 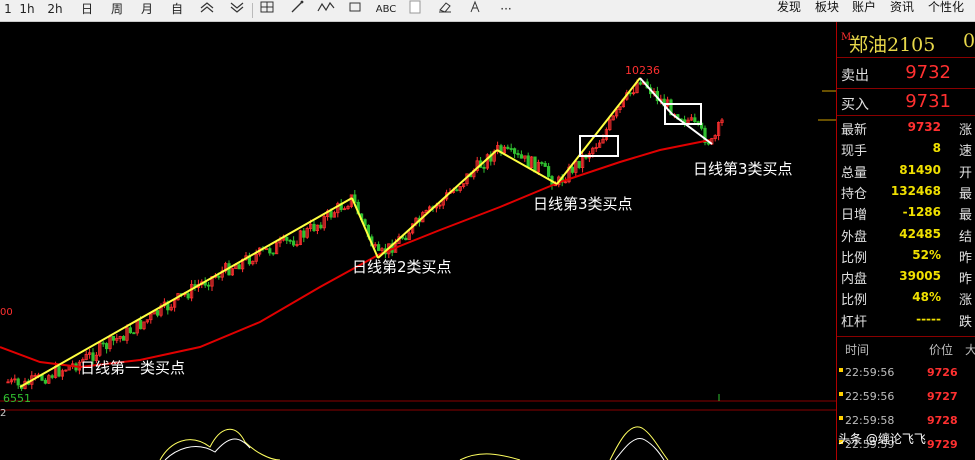 What do you see at coordinates (854, 280) in the screenshot?
I see `stat-label: 内盘` at bounding box center [854, 280].